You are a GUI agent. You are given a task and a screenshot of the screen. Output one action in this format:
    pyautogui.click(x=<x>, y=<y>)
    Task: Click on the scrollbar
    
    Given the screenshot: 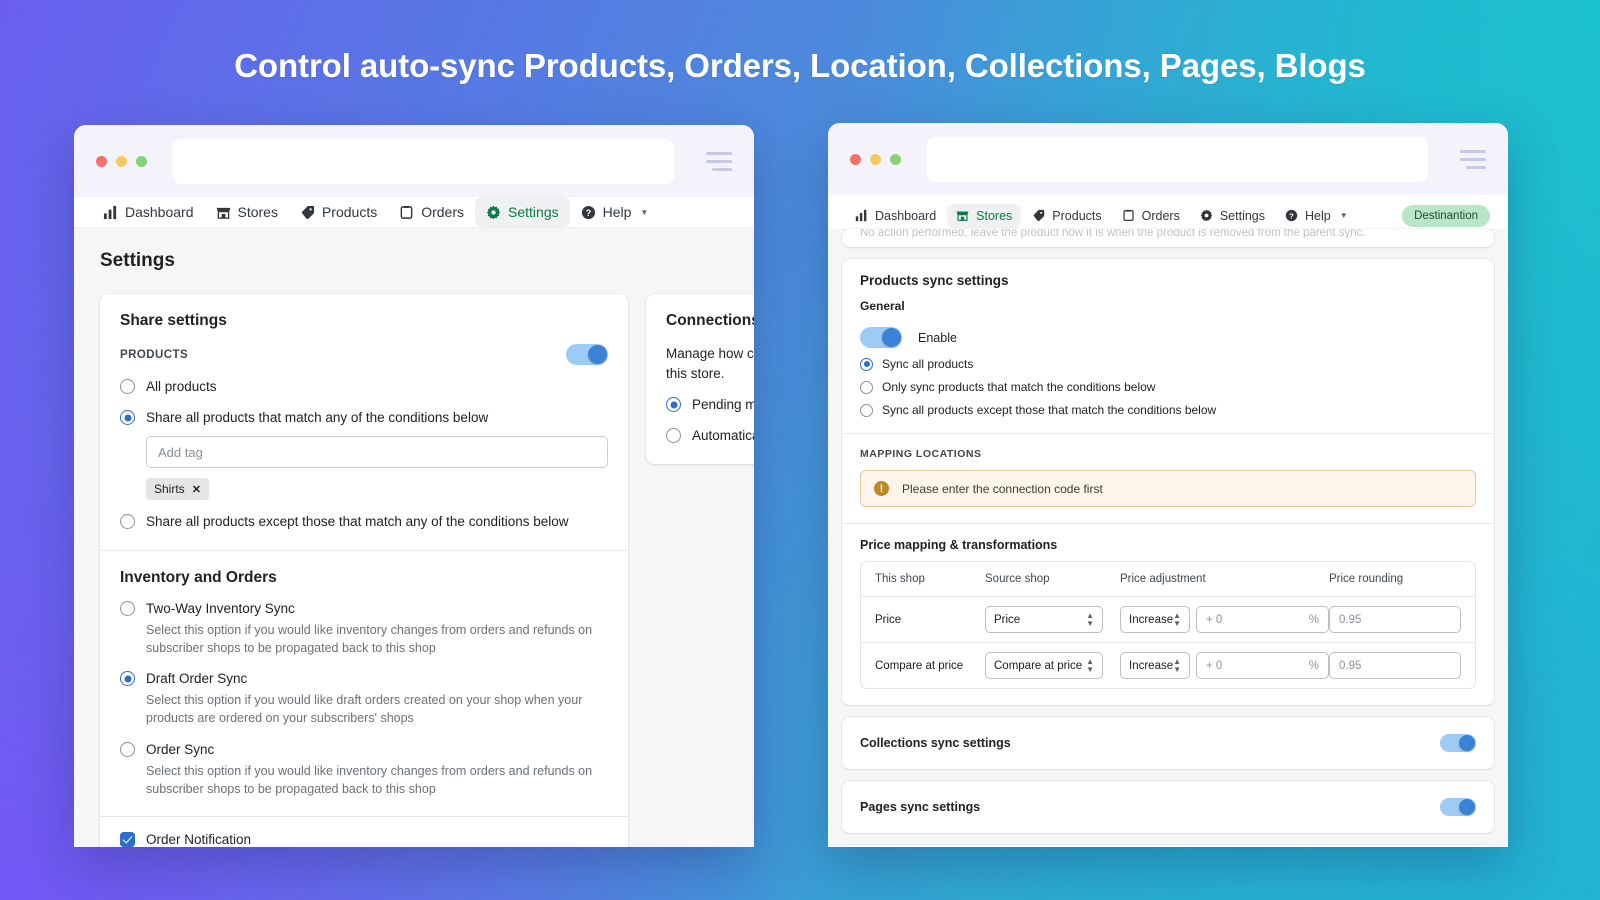 What is the action you would take?
    pyautogui.click(x=1502, y=538)
    